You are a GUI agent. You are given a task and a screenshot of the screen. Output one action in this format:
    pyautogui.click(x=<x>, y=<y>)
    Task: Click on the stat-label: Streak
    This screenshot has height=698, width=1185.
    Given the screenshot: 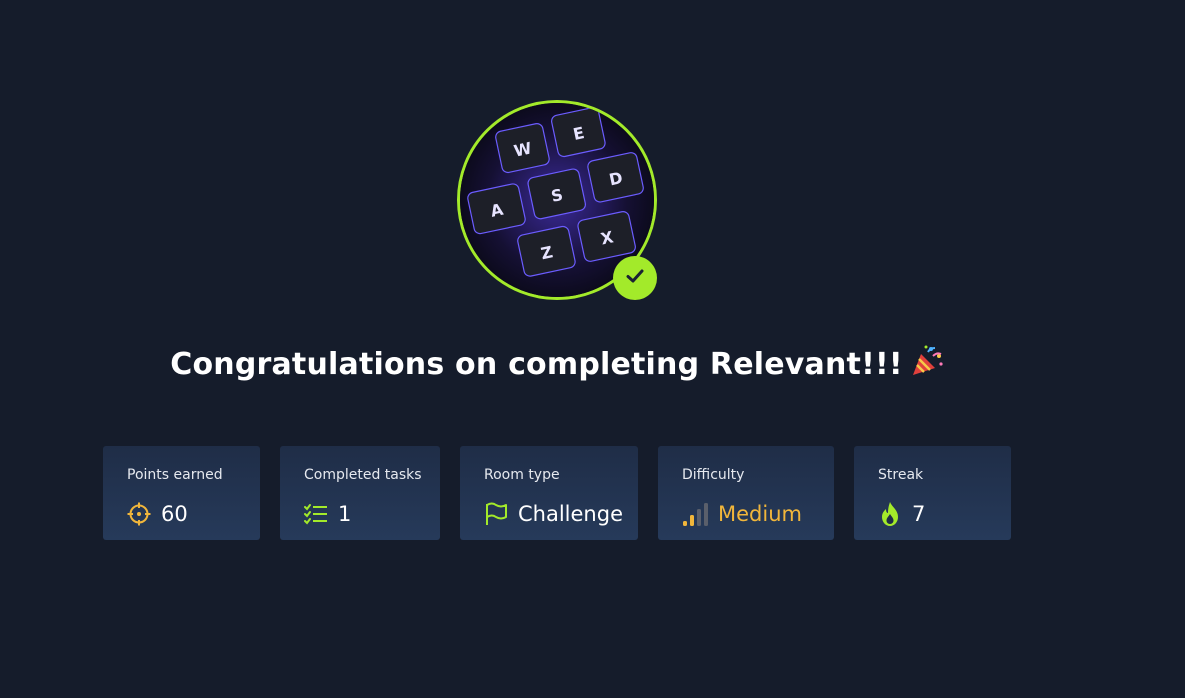 What is the action you would take?
    pyautogui.click(x=901, y=475)
    